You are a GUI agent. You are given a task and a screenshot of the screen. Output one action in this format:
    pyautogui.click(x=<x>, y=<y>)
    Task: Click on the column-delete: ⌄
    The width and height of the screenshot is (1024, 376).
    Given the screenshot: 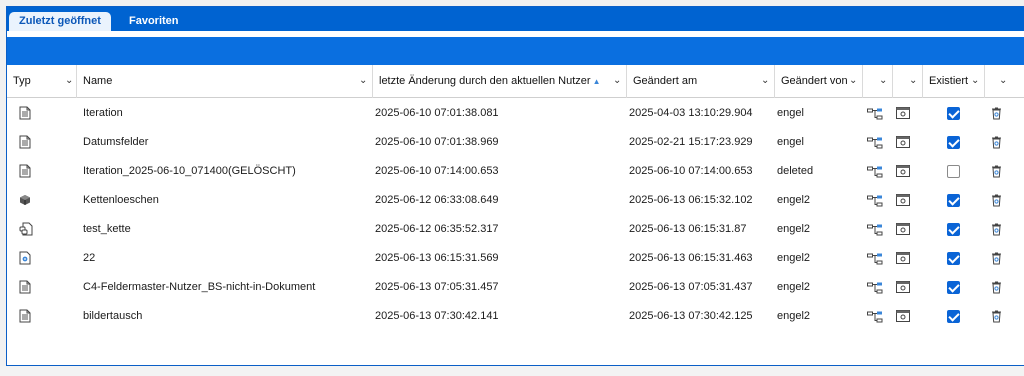 What is the action you would take?
    pyautogui.click(x=1004, y=81)
    